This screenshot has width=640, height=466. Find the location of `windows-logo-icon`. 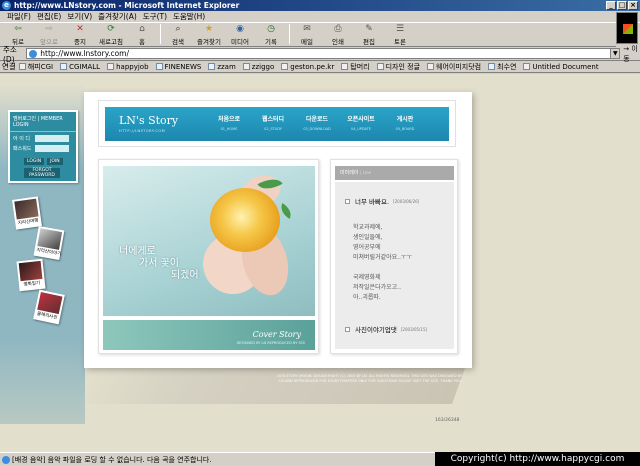

windows-logo-icon is located at coordinates (627, 28).